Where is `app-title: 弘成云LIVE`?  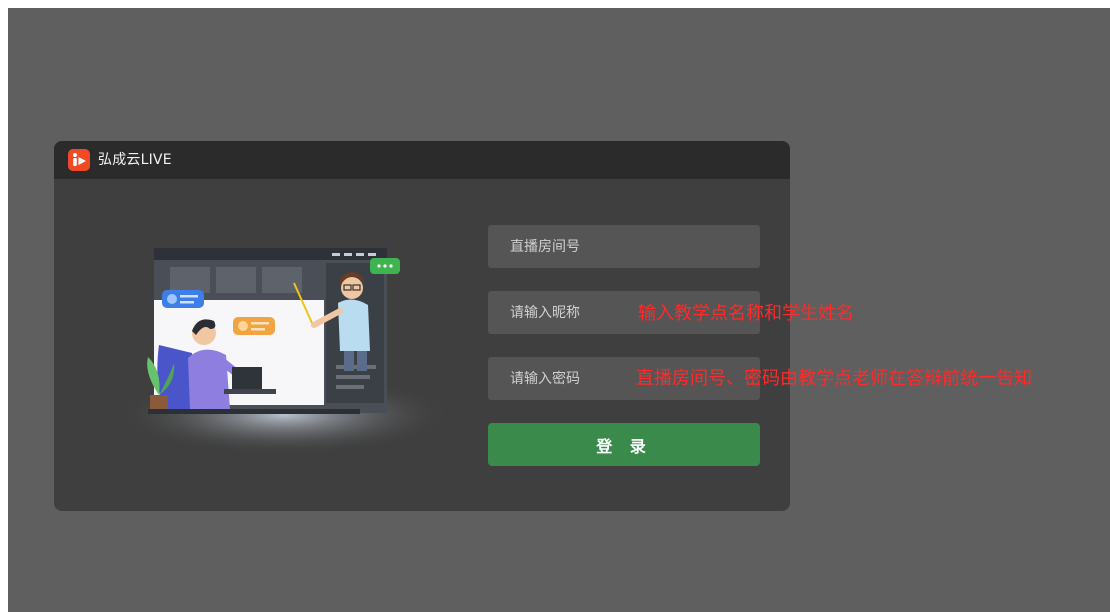
app-title: 弘成云LIVE is located at coordinates (135, 160).